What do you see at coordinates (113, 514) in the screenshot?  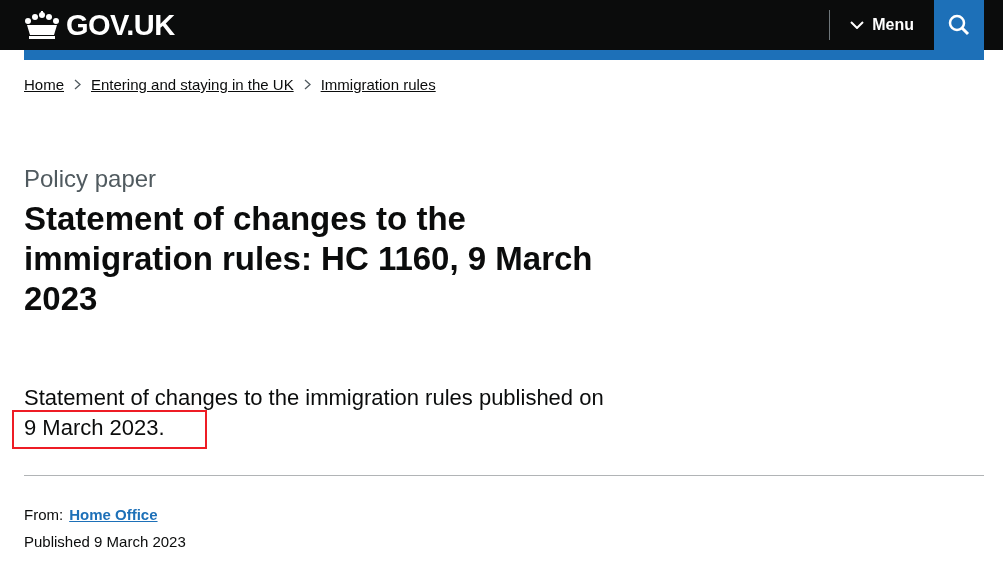 I see `organisation-link: Home Office` at bounding box center [113, 514].